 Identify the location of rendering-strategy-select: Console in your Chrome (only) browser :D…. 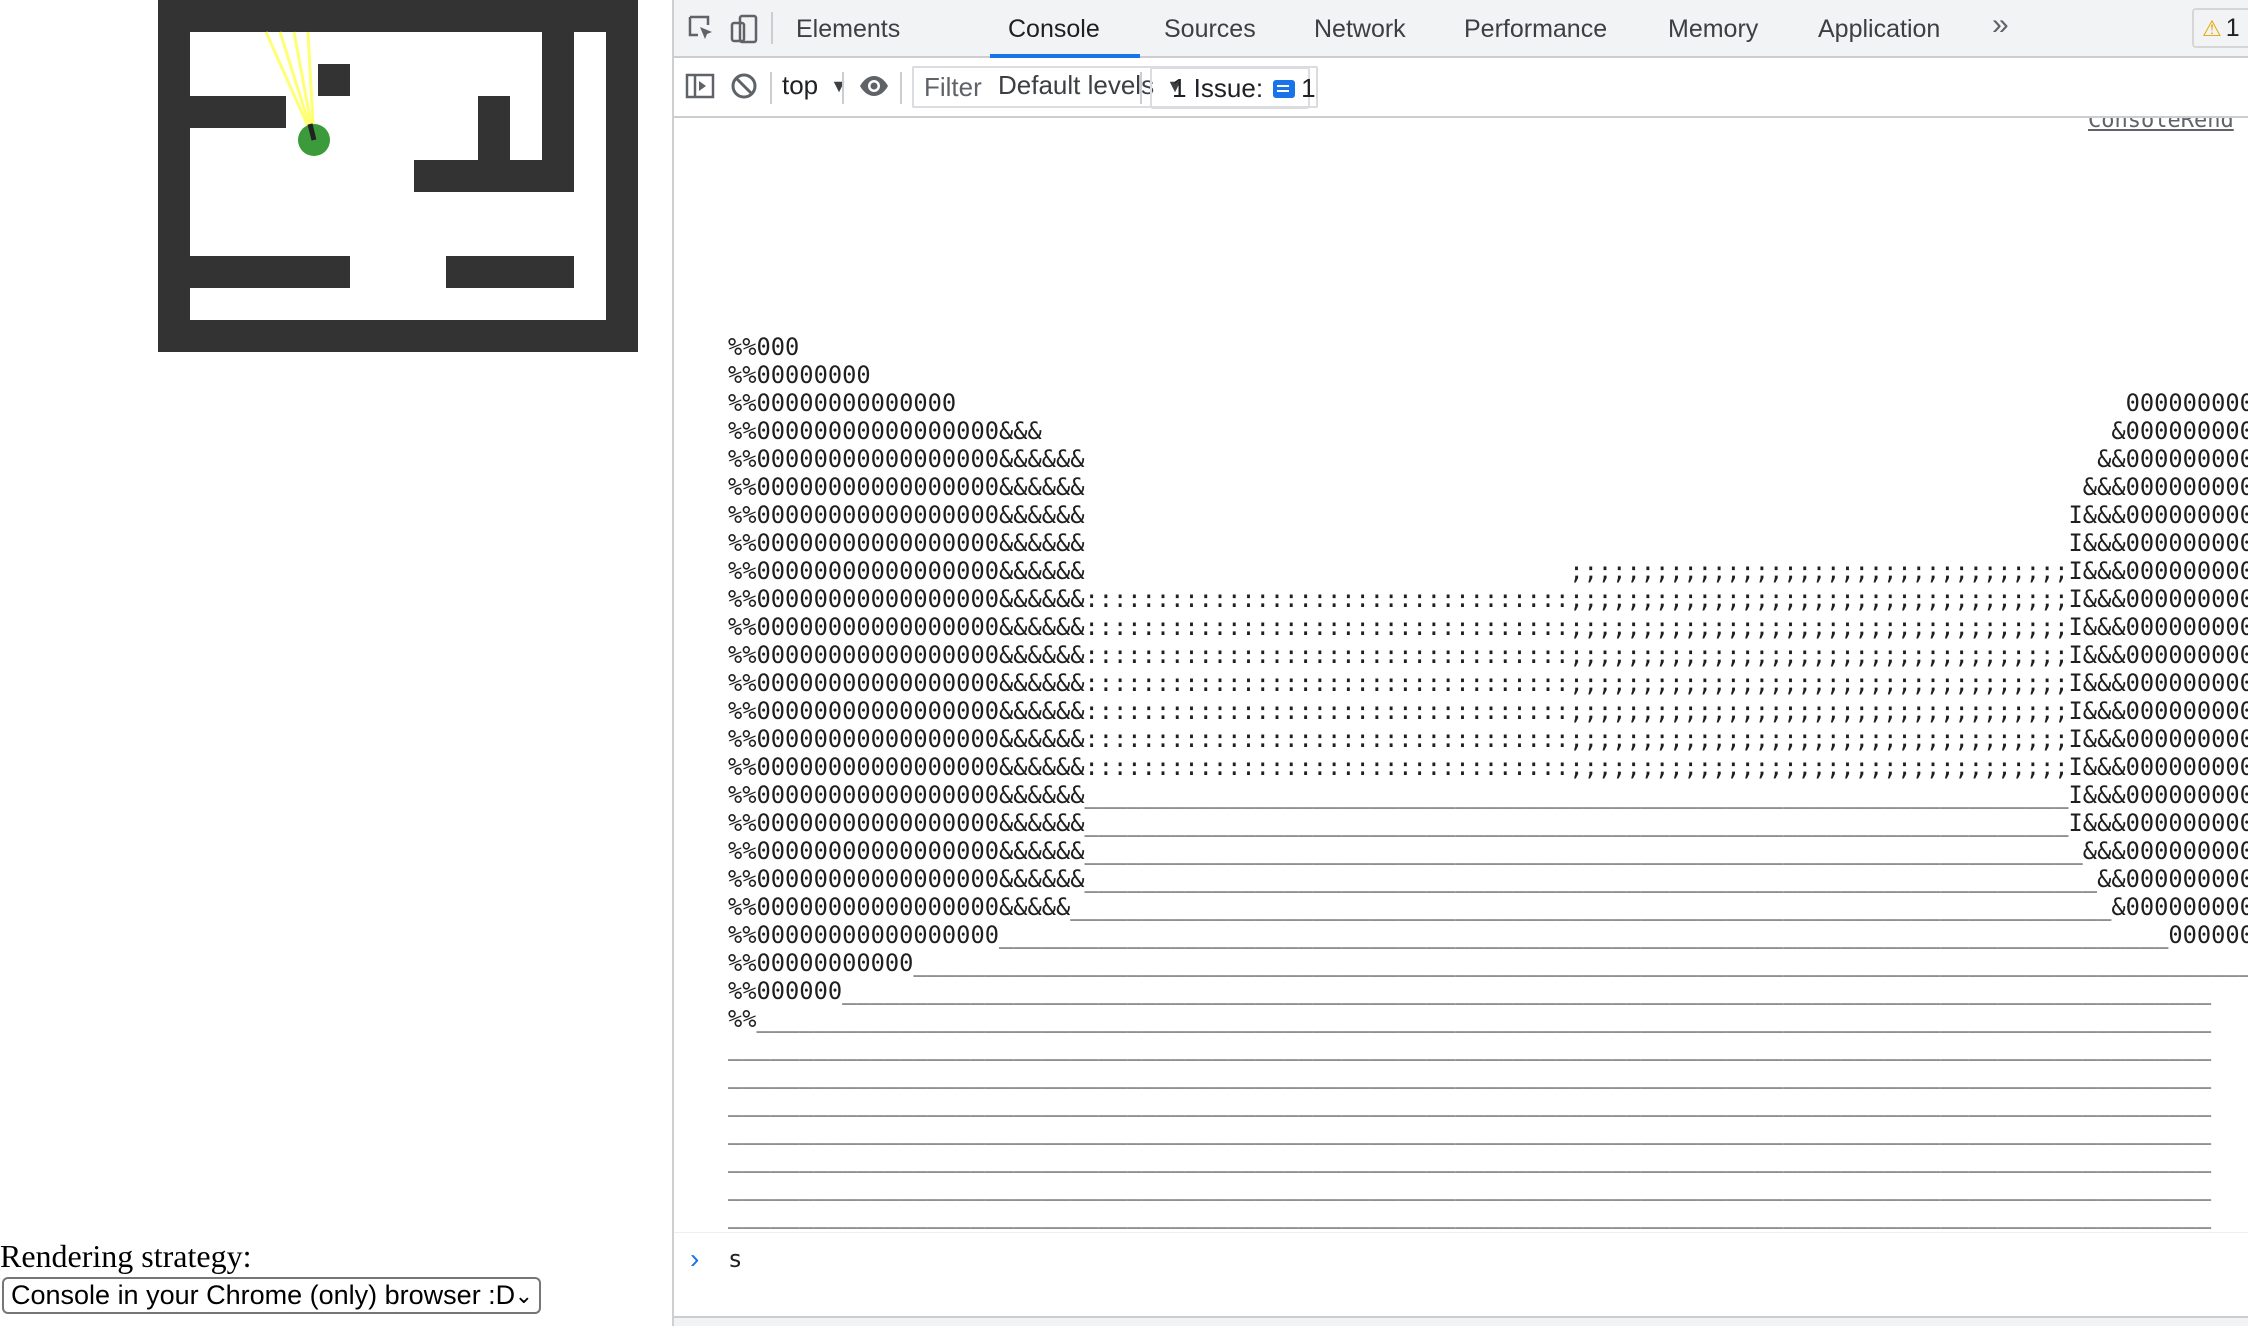
(271, 1295).